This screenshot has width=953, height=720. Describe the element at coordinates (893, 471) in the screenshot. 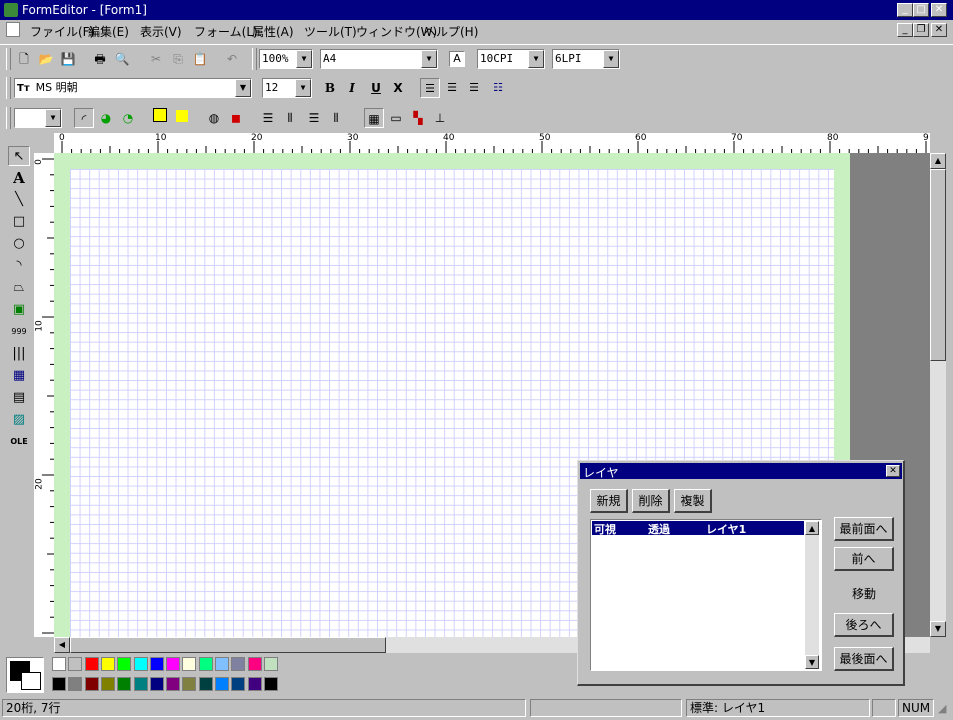

I see `dialog-close-button: ✕` at that location.